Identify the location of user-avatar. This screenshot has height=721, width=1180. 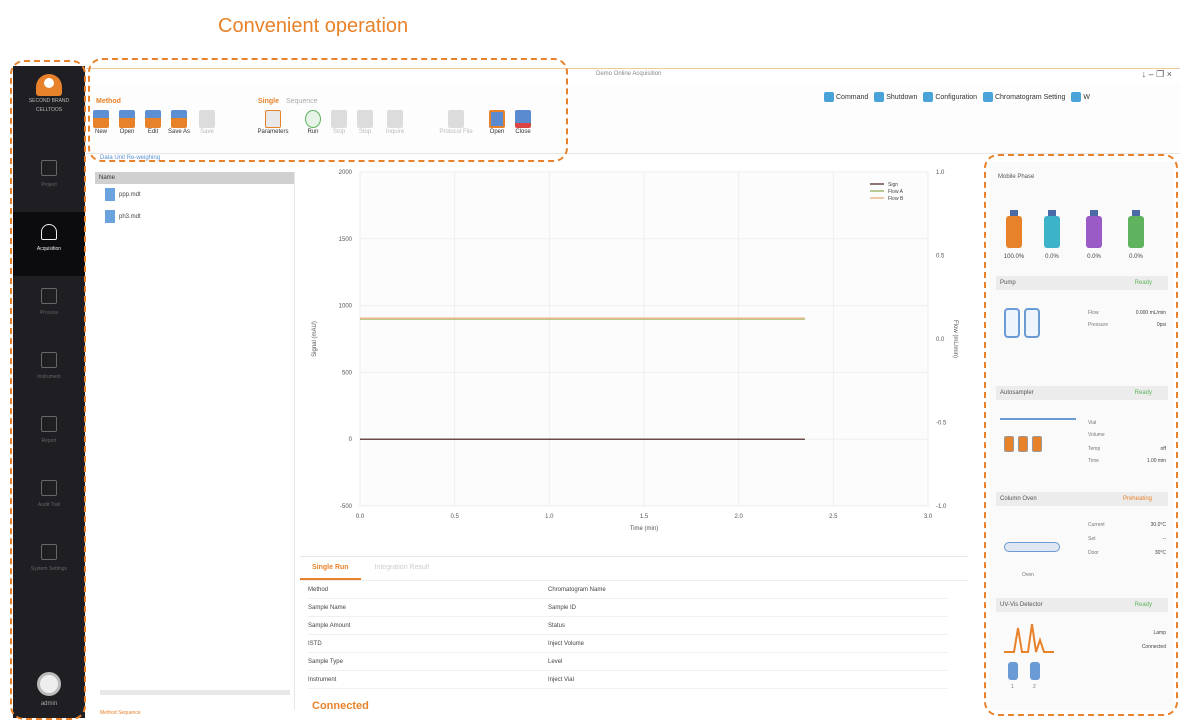
(49, 684).